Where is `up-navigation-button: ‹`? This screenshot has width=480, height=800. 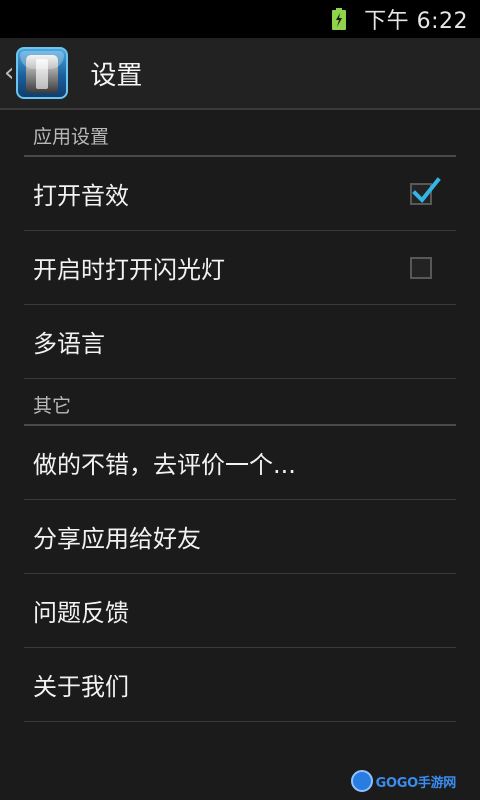 up-navigation-button: ‹ is located at coordinates (34, 73).